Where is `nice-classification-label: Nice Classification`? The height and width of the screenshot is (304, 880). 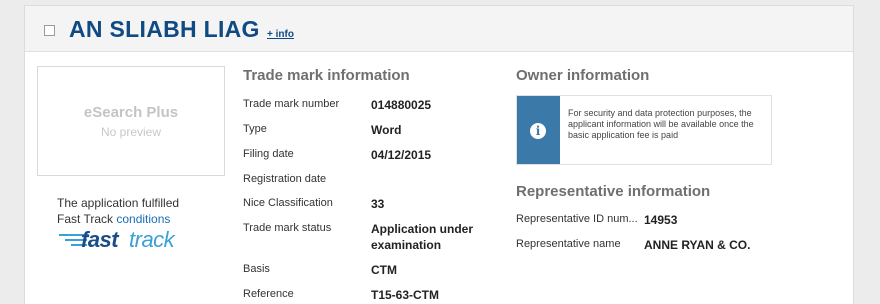
nice-classification-label: Nice Classification is located at coordinates (288, 203).